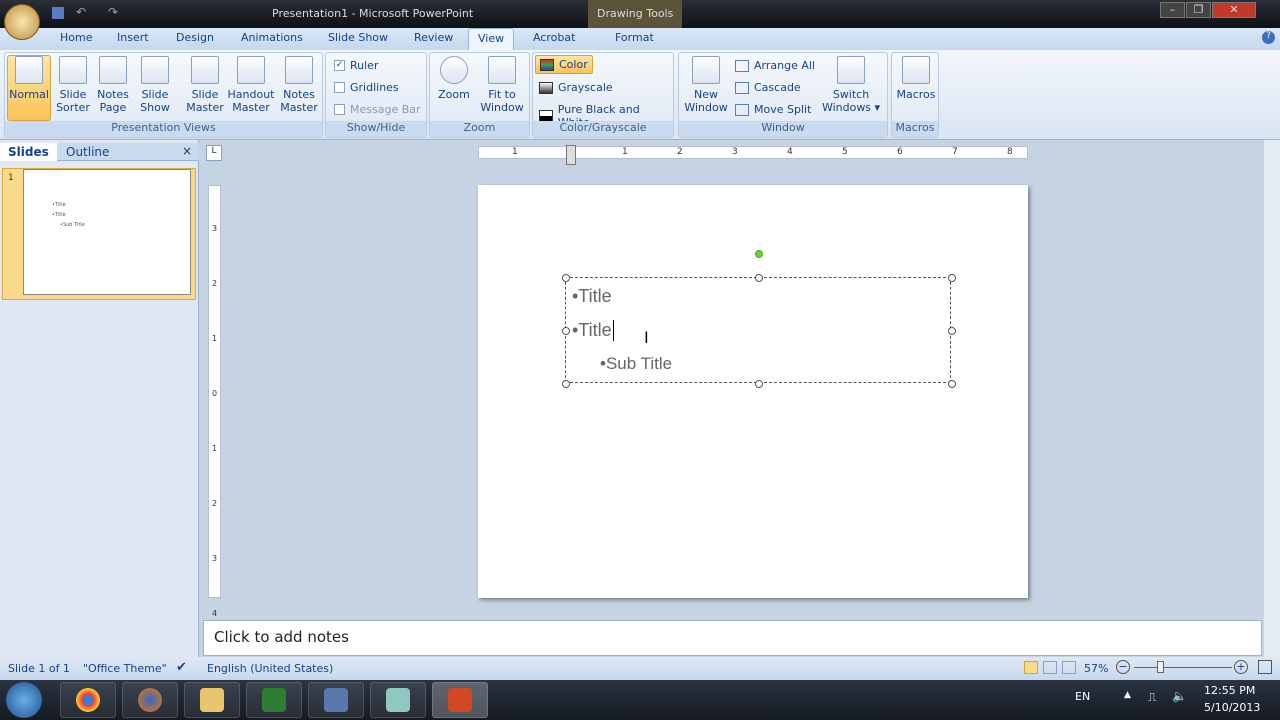 This screenshot has height=720, width=1280. What do you see at coordinates (113, 12) in the screenshot?
I see `redo-icon: ↷` at bounding box center [113, 12].